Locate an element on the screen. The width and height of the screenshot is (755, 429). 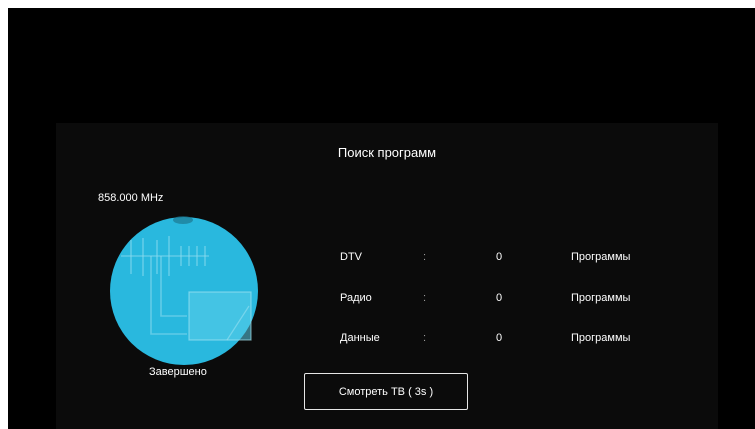
result-row-dtv: DTV : 0 Программы is located at coordinates (381, 261).